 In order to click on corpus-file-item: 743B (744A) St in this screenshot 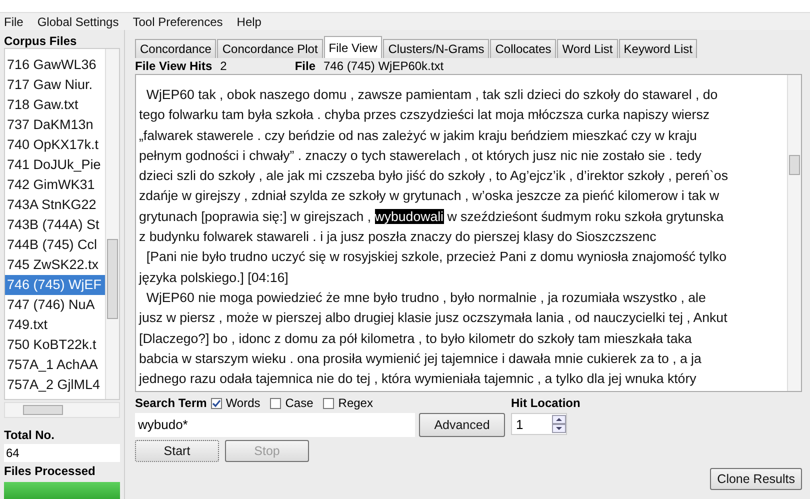, I will do `click(55, 225)`.